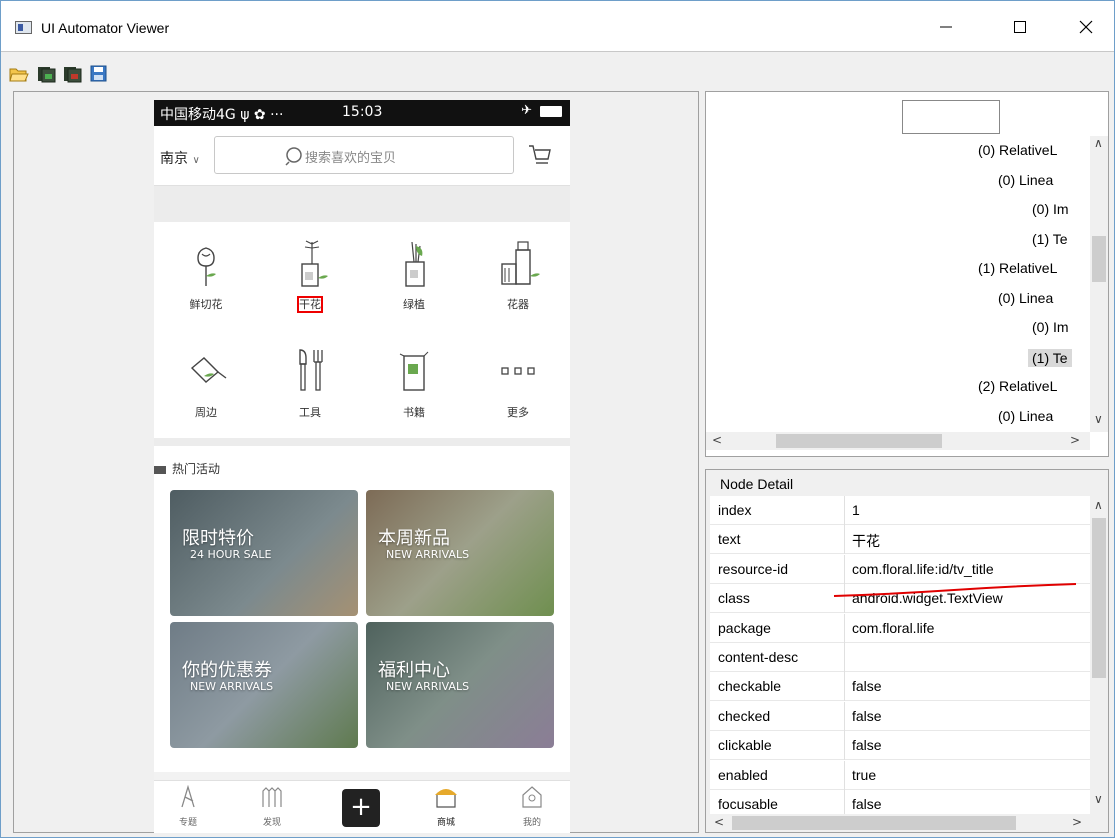 This screenshot has height=838, width=1115. What do you see at coordinates (900, 628) in the screenshot?
I see `node-detail-row: package com.floral.life` at bounding box center [900, 628].